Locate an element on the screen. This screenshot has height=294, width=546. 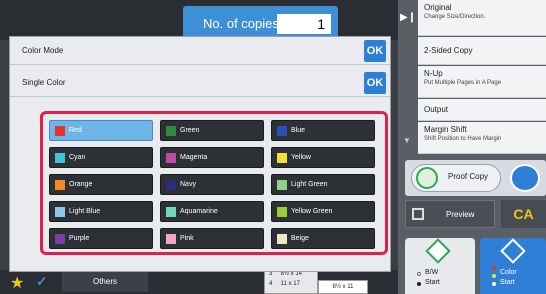
color-button-orange: Orange is located at coordinates (101, 184).